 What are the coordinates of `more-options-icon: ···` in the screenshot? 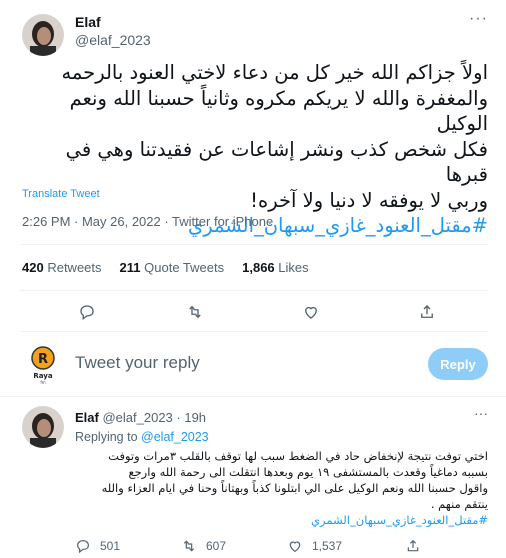 It's located at (478, 19).